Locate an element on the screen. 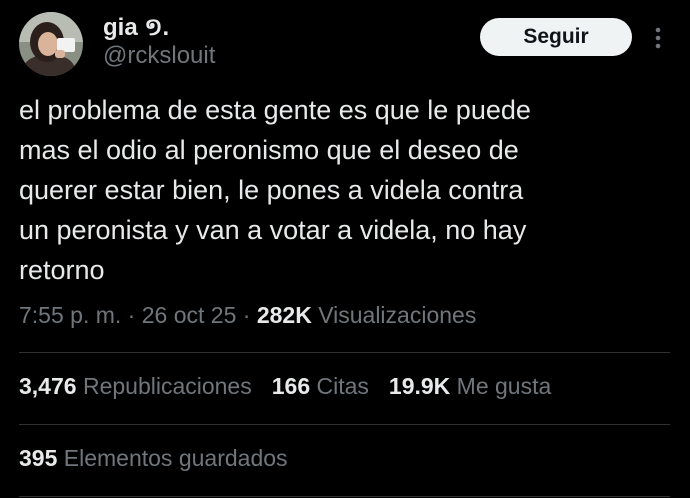 This screenshot has height=498, width=690. reposts-label: Republicaciones is located at coordinates (167, 386).